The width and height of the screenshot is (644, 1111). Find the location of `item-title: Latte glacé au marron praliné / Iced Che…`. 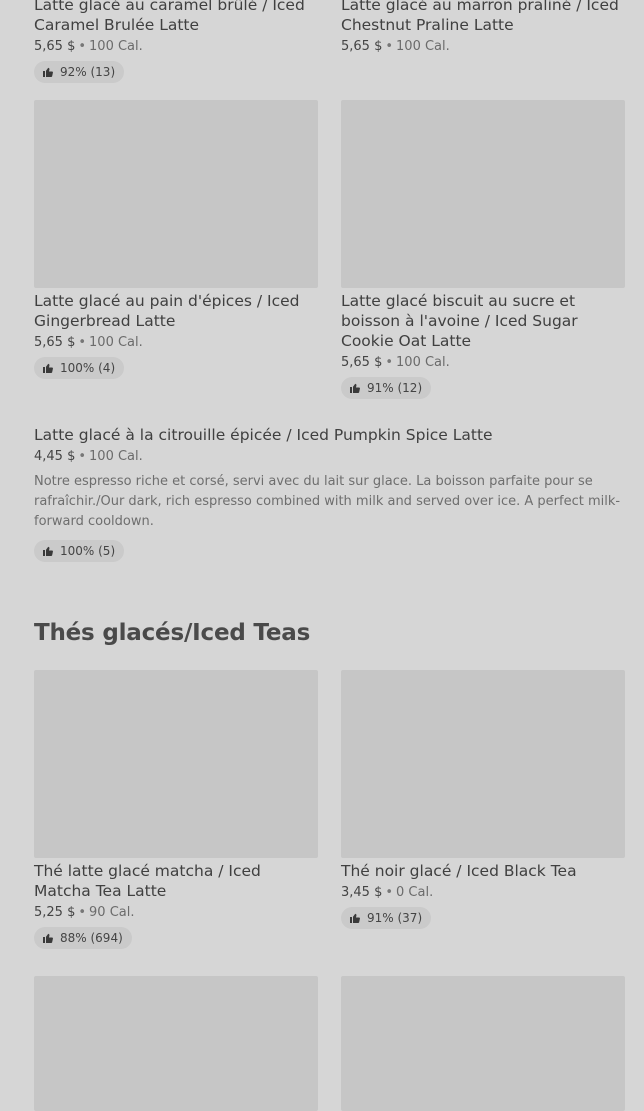

item-title: Latte glacé au marron praliné / Iced Che… is located at coordinates (480, 17).